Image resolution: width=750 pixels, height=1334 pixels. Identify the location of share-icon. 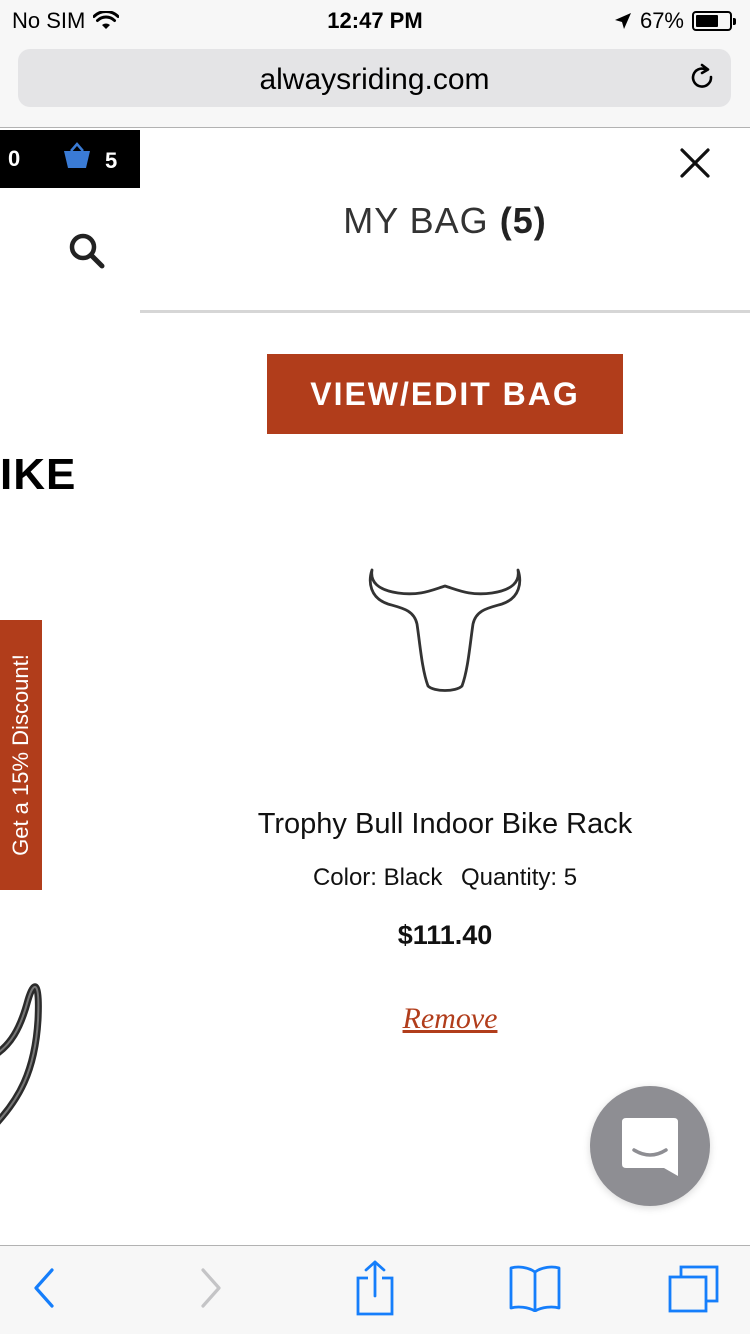
(375, 1288).